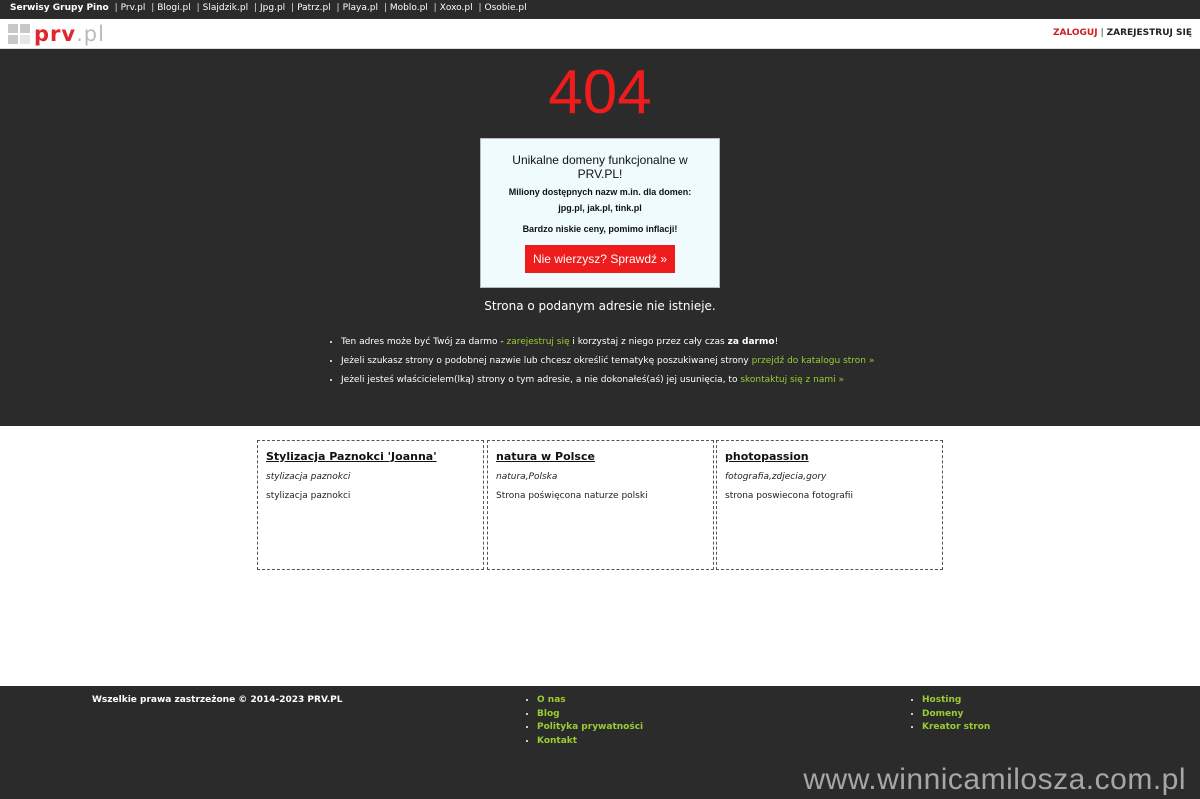 The image size is (1200, 799). I want to click on site-card-tags: fotografia,zdjecia,gory, so click(776, 477).